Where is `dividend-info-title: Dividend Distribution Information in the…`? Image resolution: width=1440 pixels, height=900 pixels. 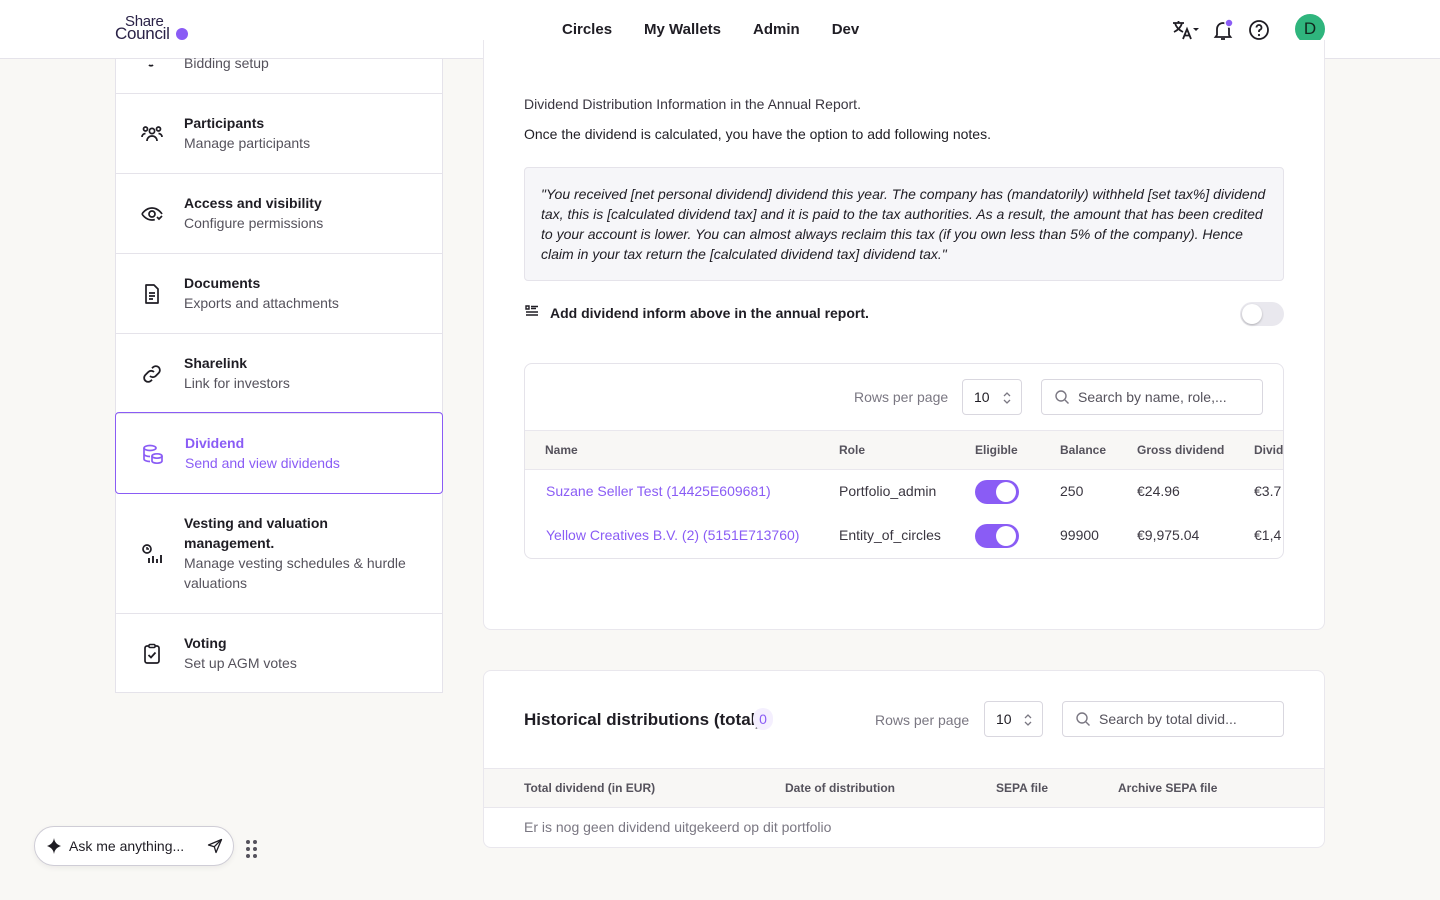
dividend-info-title: Dividend Distribution Information in the… is located at coordinates (692, 104).